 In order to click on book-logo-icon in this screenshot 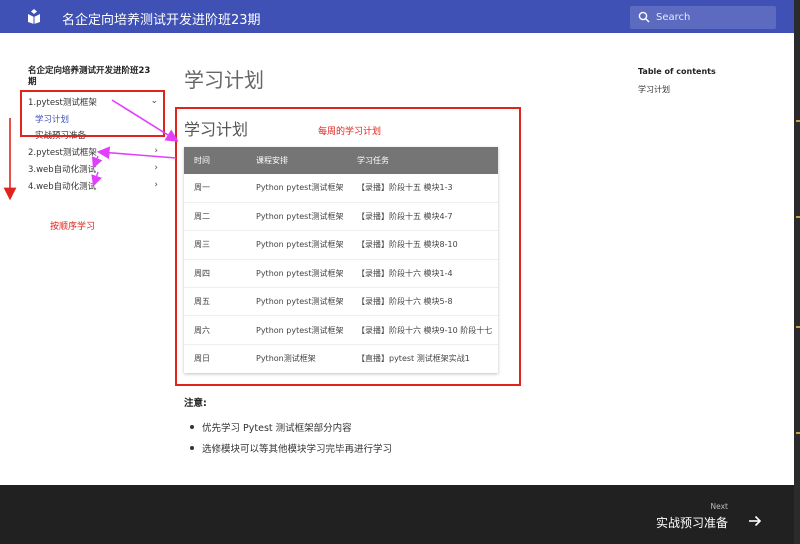, I will do `click(34, 16)`.